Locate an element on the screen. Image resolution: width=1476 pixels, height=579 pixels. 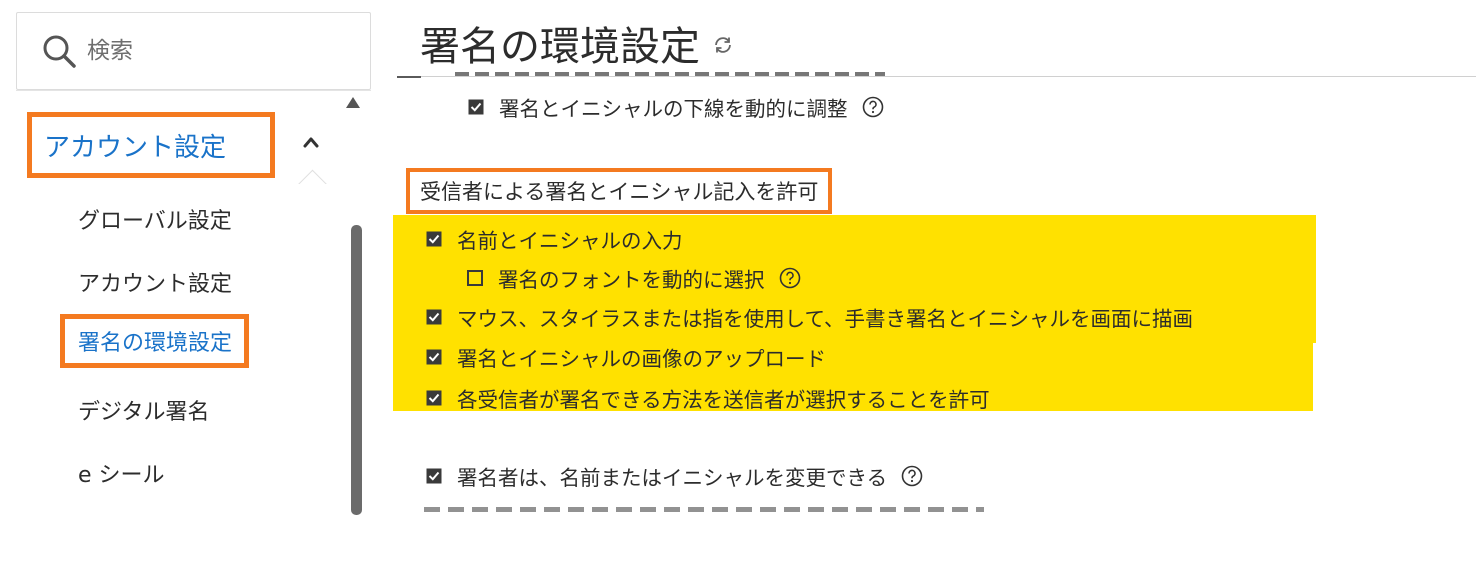
search-box is located at coordinates (193, 51).